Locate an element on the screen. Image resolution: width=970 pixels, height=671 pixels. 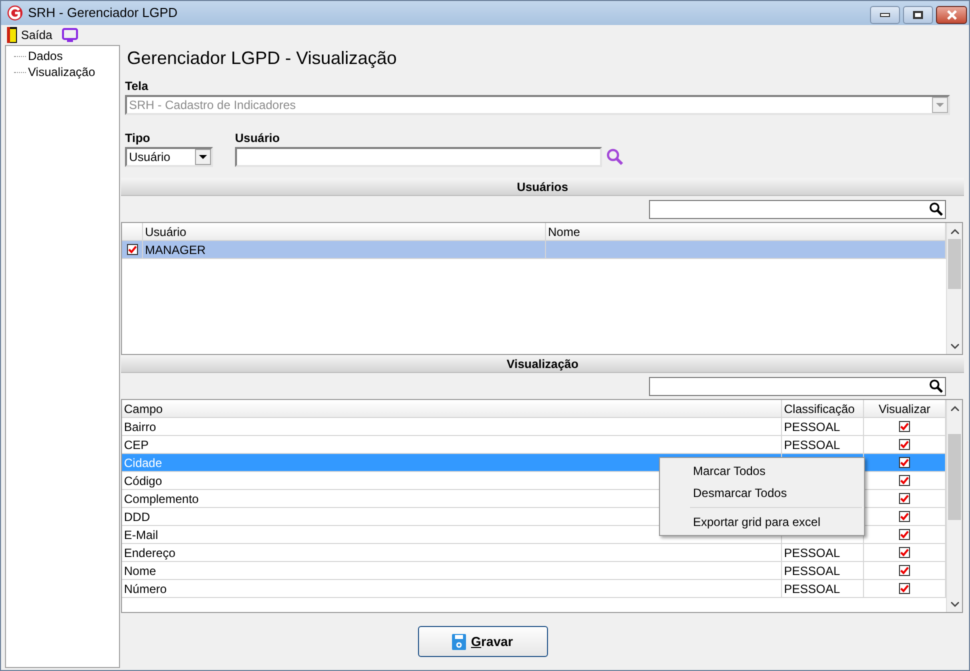
grid-row: CEP PESSOAL is located at coordinates (534, 445).